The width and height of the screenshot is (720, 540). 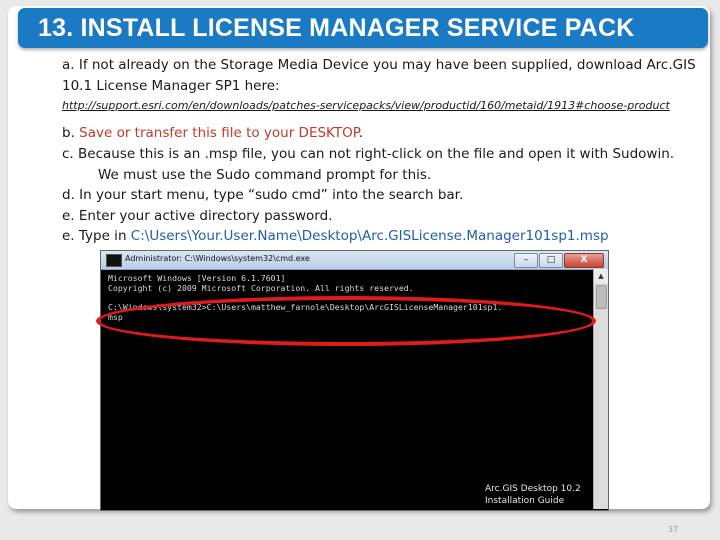 I want to click on minimize-button: –, so click(x=526, y=260).